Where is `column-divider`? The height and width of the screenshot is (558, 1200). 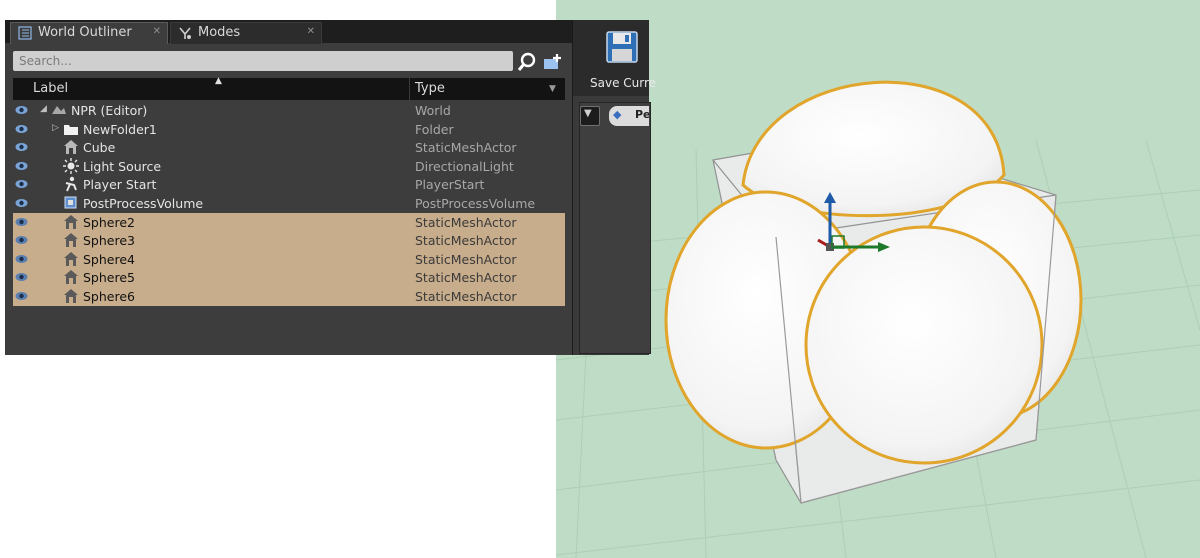
column-divider is located at coordinates (409, 89).